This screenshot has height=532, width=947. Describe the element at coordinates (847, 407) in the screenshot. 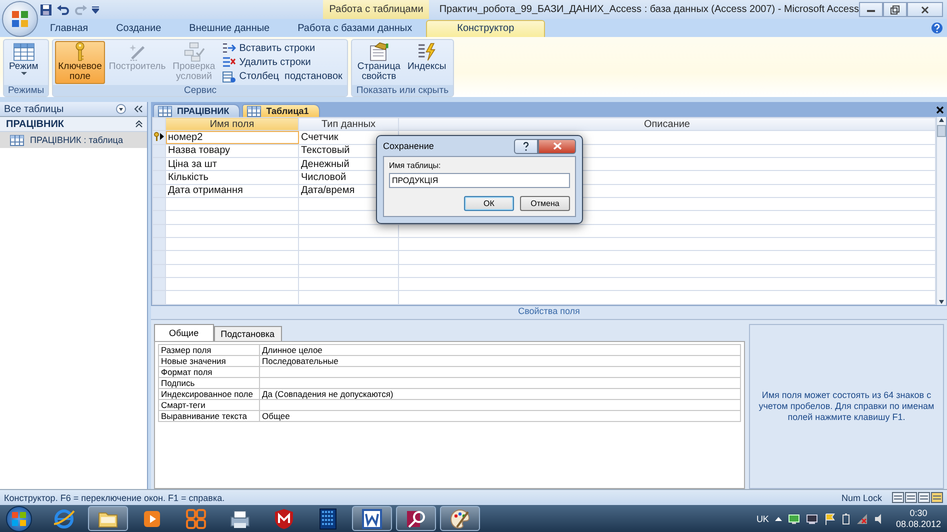

I see `help-text: Имя поля может состоять из 64 знаков с учетом пробелов. Для справки по именам полей нажмите клавишу F1.` at that location.